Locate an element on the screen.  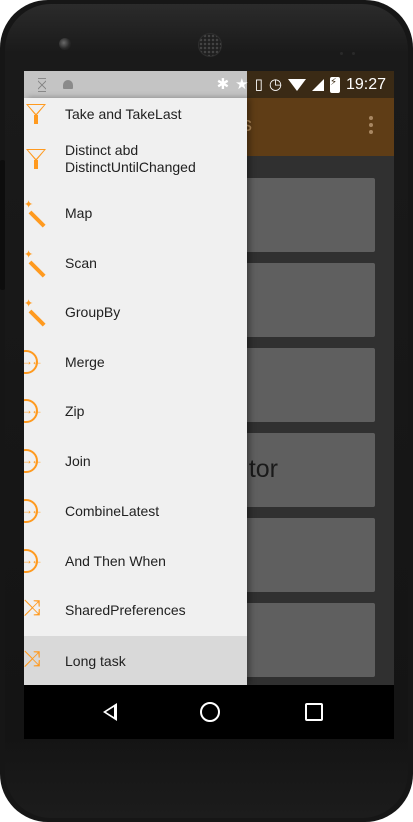
status-bar: ✱ ★ ▯ ◷ 19:27 is located at coordinates (209, 84).